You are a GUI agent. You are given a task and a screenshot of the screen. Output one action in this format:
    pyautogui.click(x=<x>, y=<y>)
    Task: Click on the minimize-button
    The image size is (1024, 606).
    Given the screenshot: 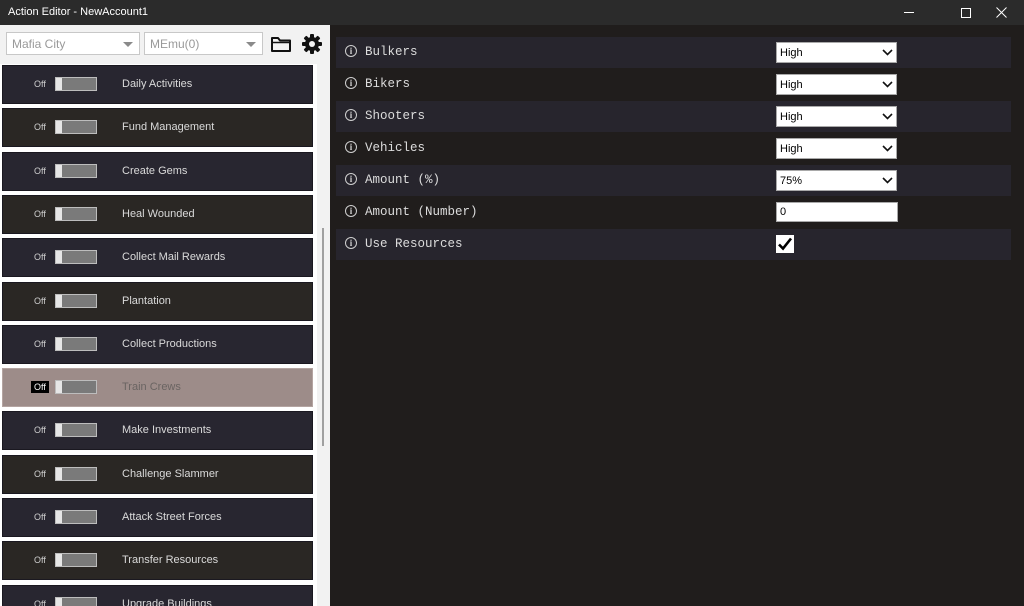 What is the action you would take?
    pyautogui.click(x=909, y=12)
    